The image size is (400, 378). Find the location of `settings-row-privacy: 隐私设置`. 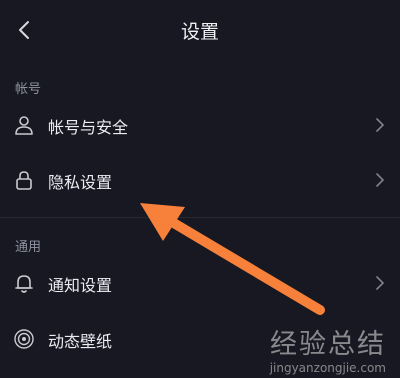

settings-row-privacy: 隐私设置 is located at coordinates (200, 181).